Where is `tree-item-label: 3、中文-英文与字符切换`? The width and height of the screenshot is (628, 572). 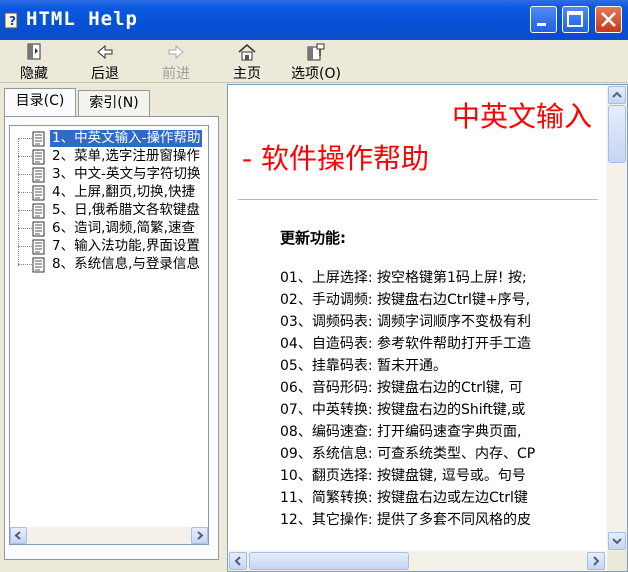 tree-item-label: 3、中文-英文与字符切换 is located at coordinates (126, 174).